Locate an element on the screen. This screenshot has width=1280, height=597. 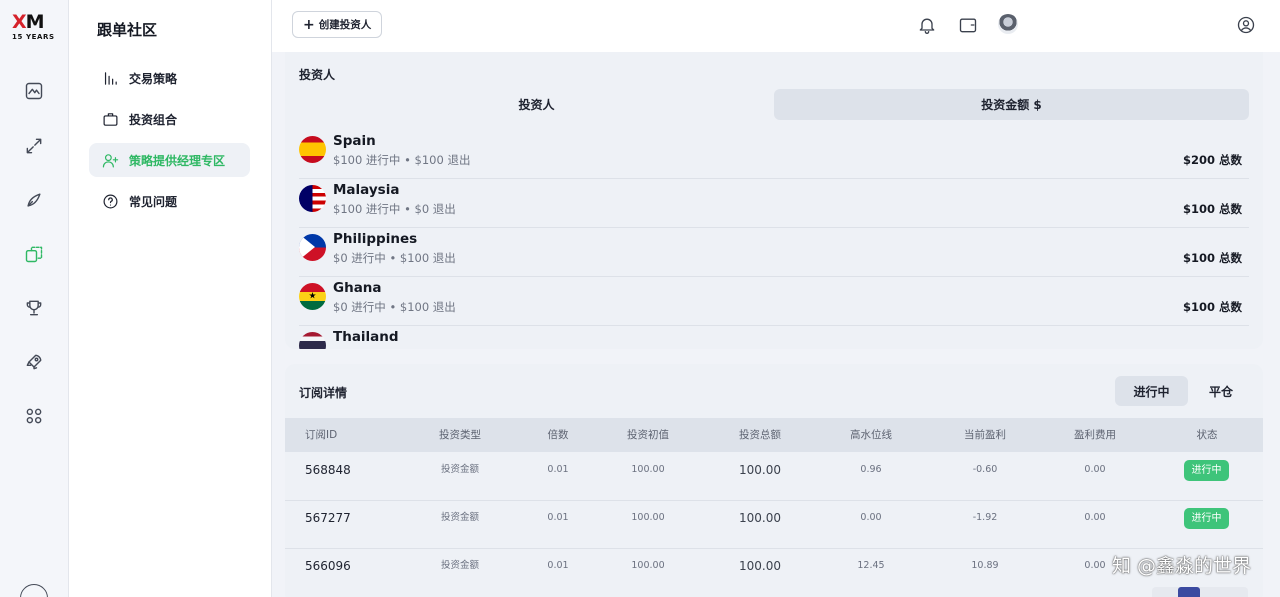
segment-investment-amount: 投资金额 $ is located at coordinates (1011, 104).